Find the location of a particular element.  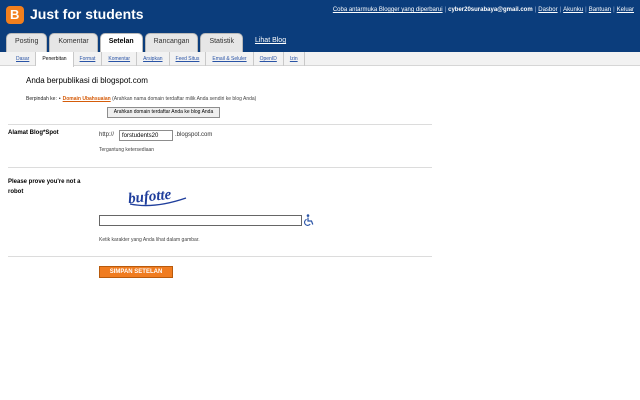

my-account-link: Akunku is located at coordinates (573, 10).